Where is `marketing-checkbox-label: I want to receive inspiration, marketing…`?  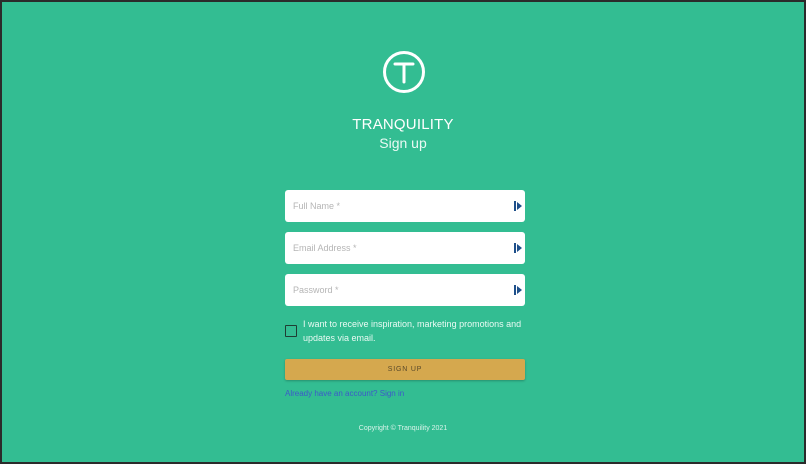
marketing-checkbox-label: I want to receive inspiration, marketing… is located at coordinates (418, 331).